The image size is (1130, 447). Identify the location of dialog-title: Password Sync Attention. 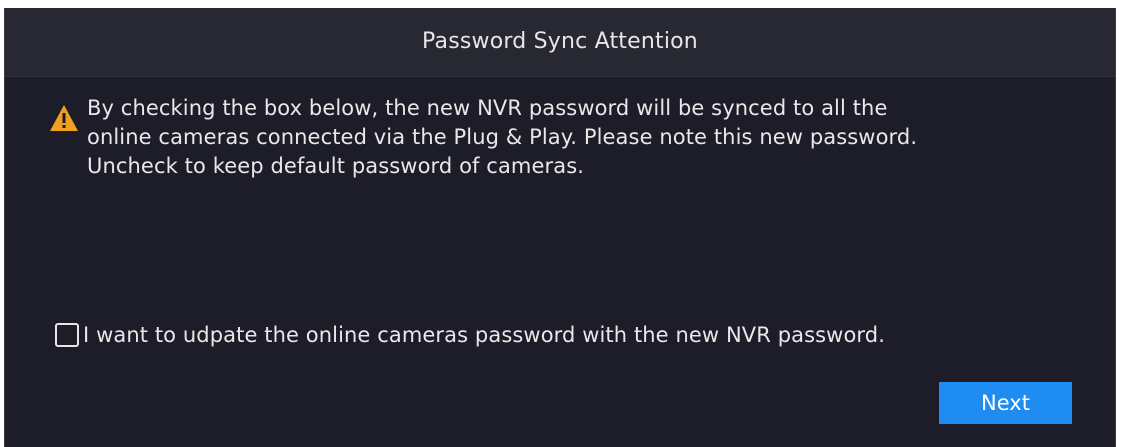
(560, 41).